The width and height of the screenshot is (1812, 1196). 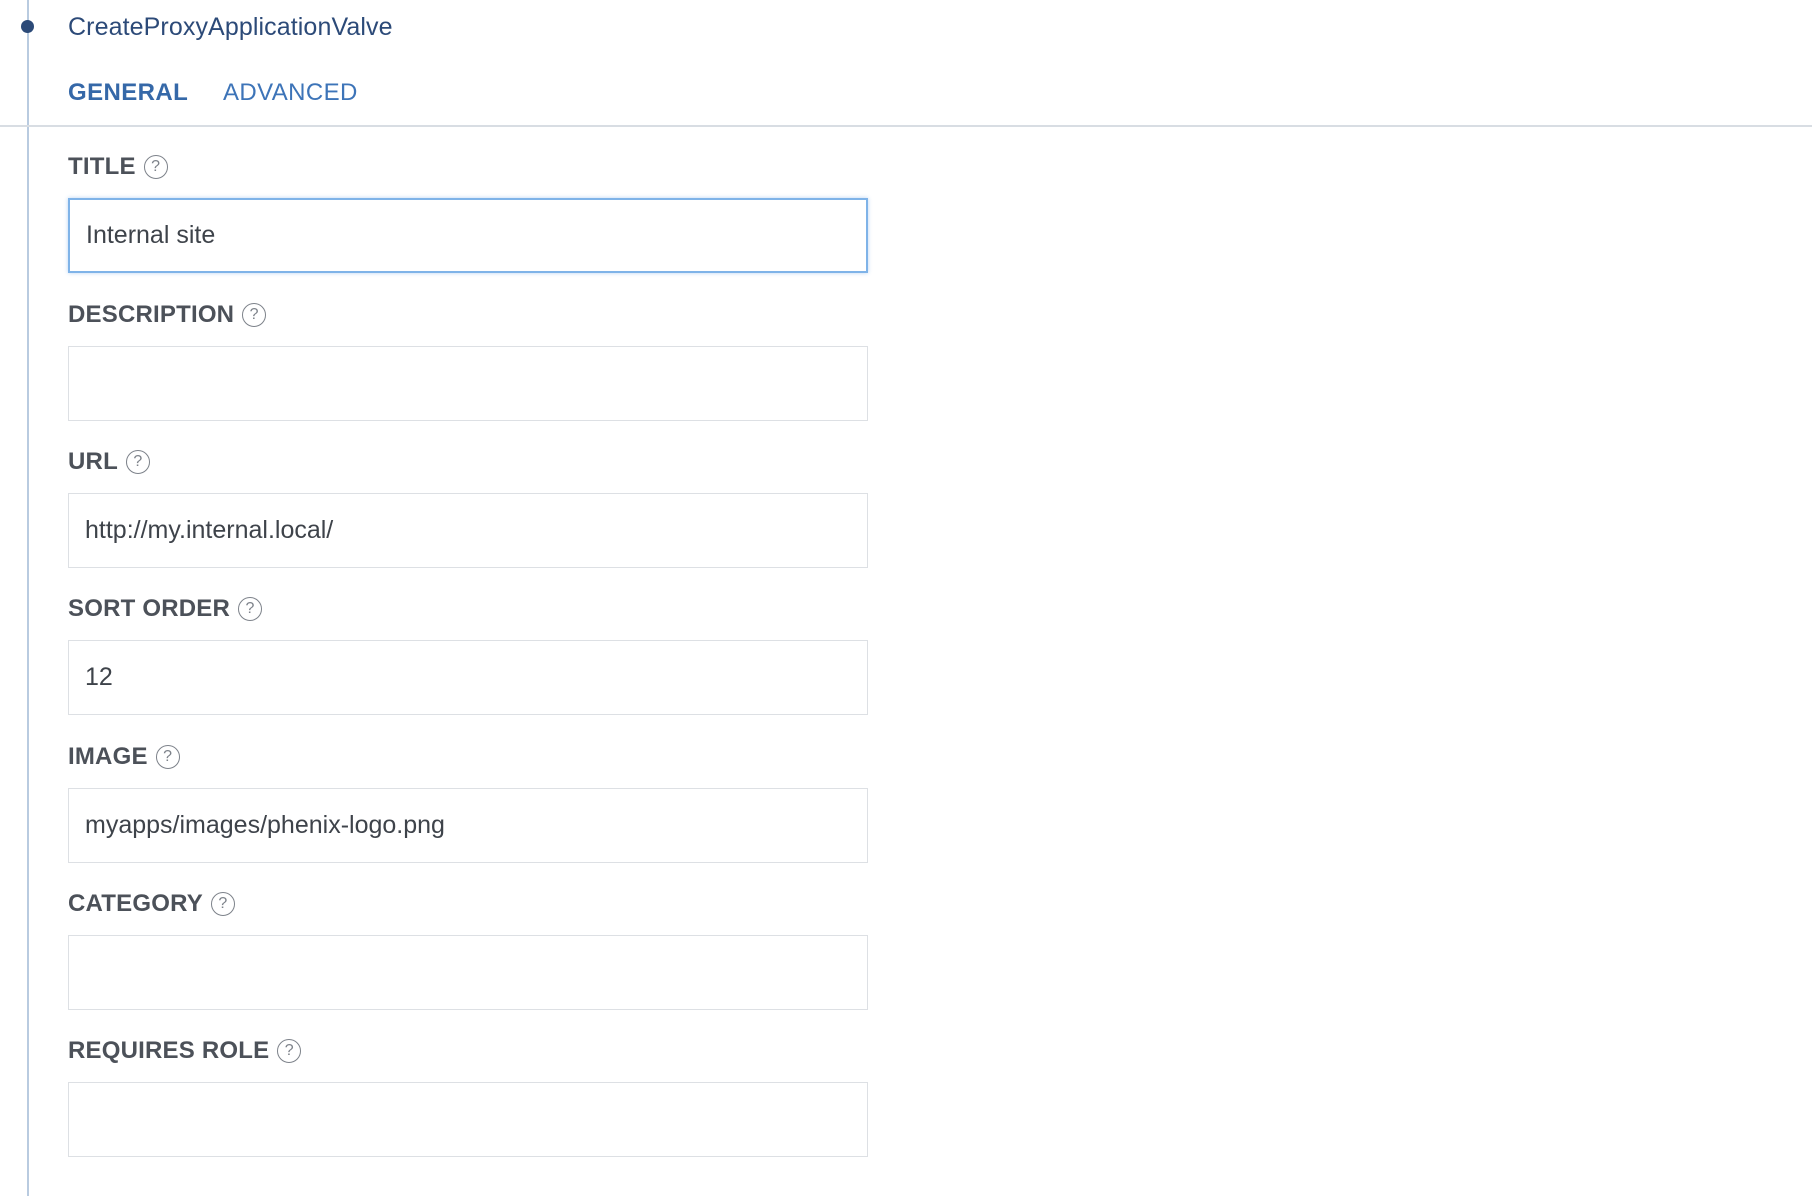 What do you see at coordinates (468, 235) in the screenshot?
I see `title-input` at bounding box center [468, 235].